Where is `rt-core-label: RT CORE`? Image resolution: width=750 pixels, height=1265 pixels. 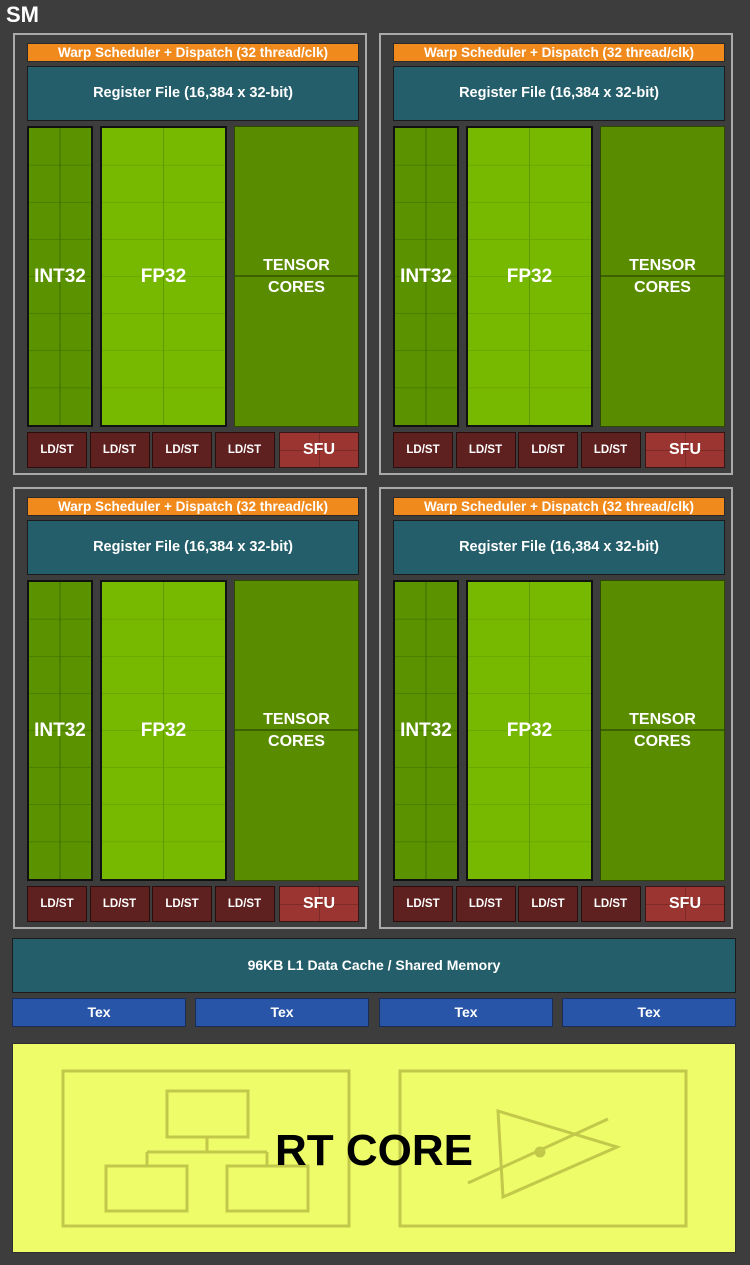
rt-core-label: RT CORE is located at coordinates (374, 1150).